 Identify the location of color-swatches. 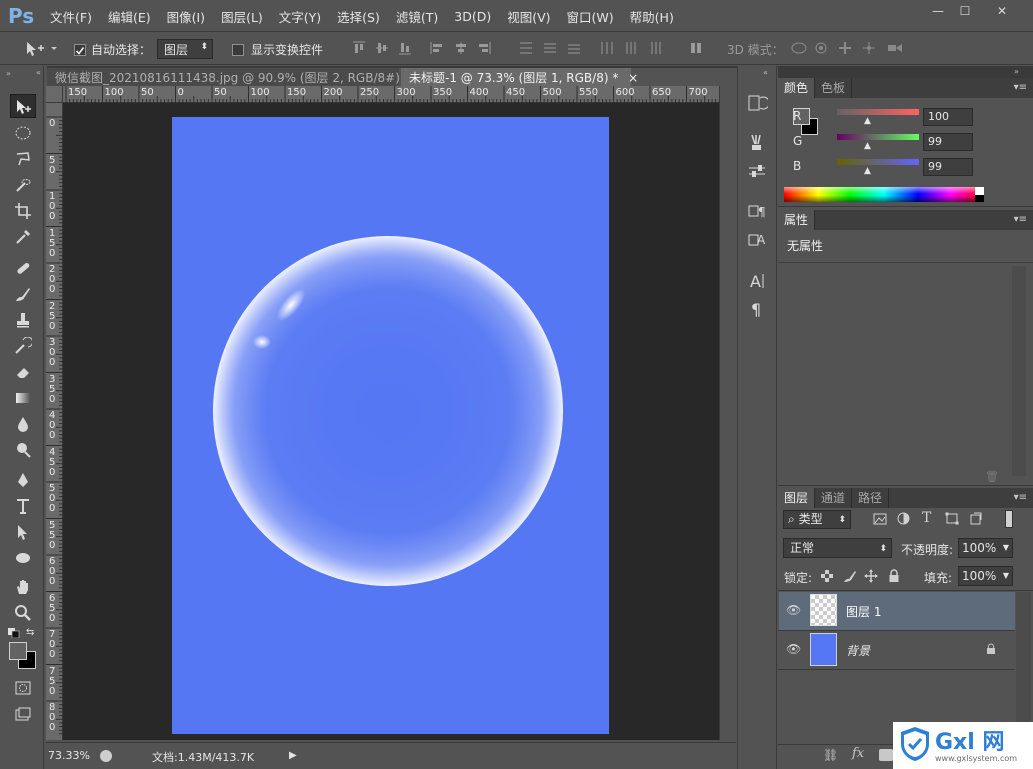
(24, 657).